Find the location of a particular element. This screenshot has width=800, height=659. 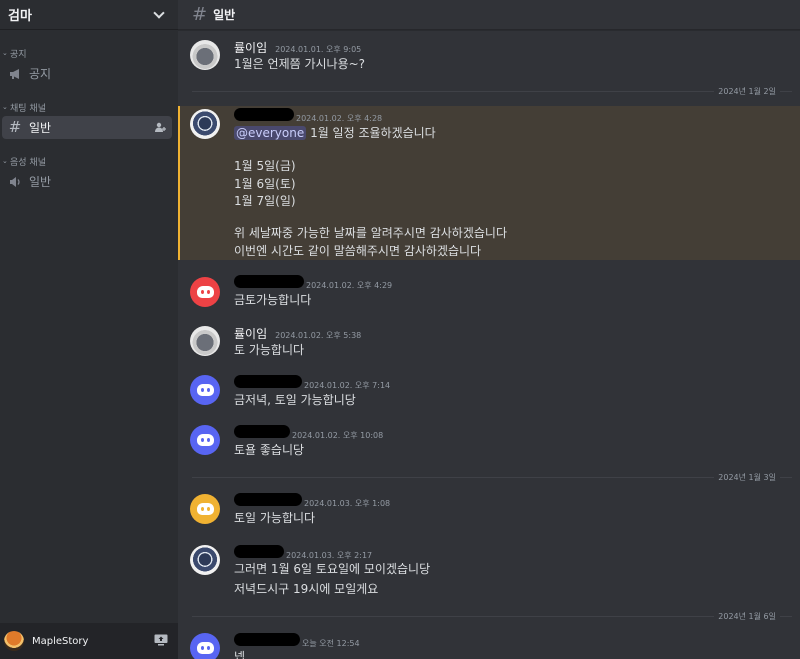

channel-general-text: # 일반 is located at coordinates (87, 127).